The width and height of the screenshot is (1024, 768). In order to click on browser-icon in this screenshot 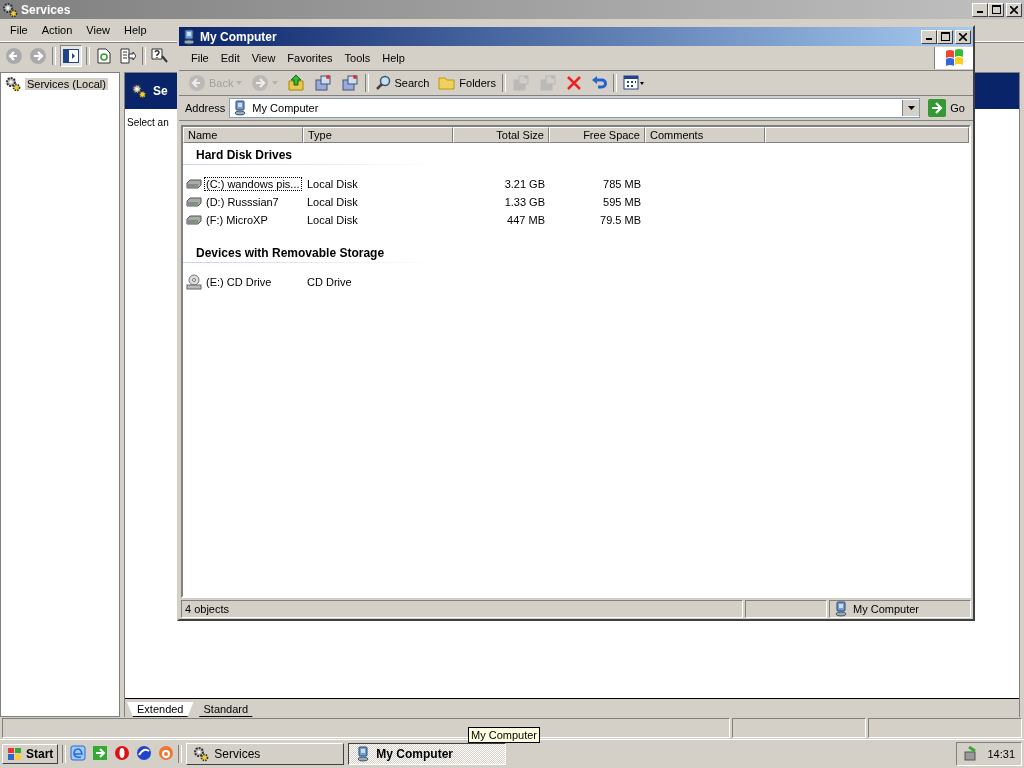, I will do `click(78, 754)`.